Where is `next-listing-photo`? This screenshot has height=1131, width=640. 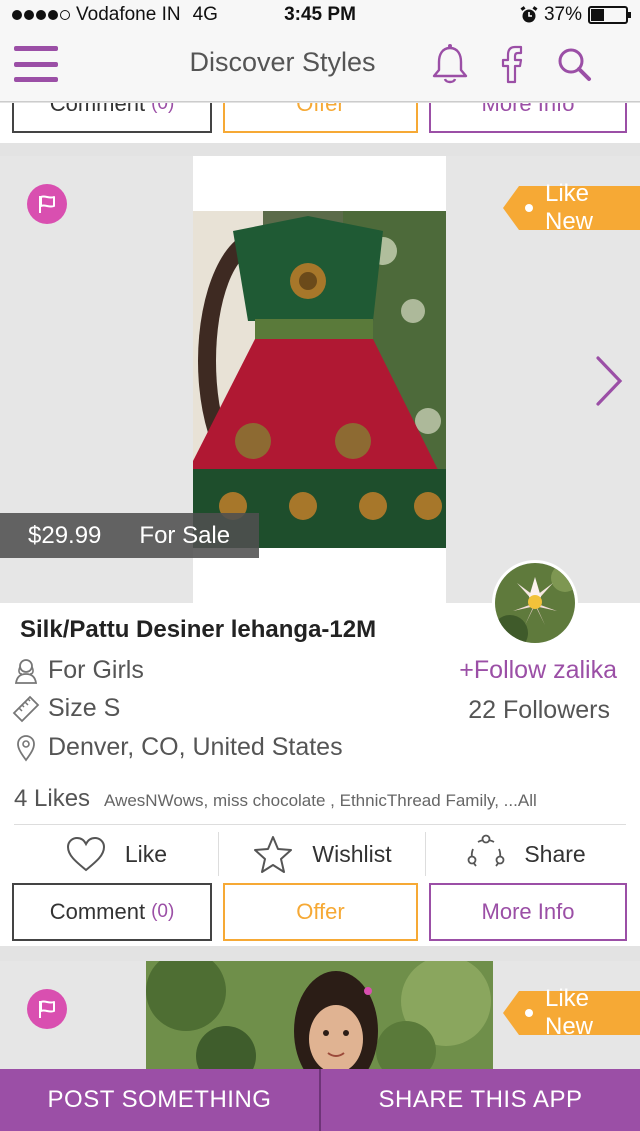
next-listing-photo is located at coordinates (319, 1016).